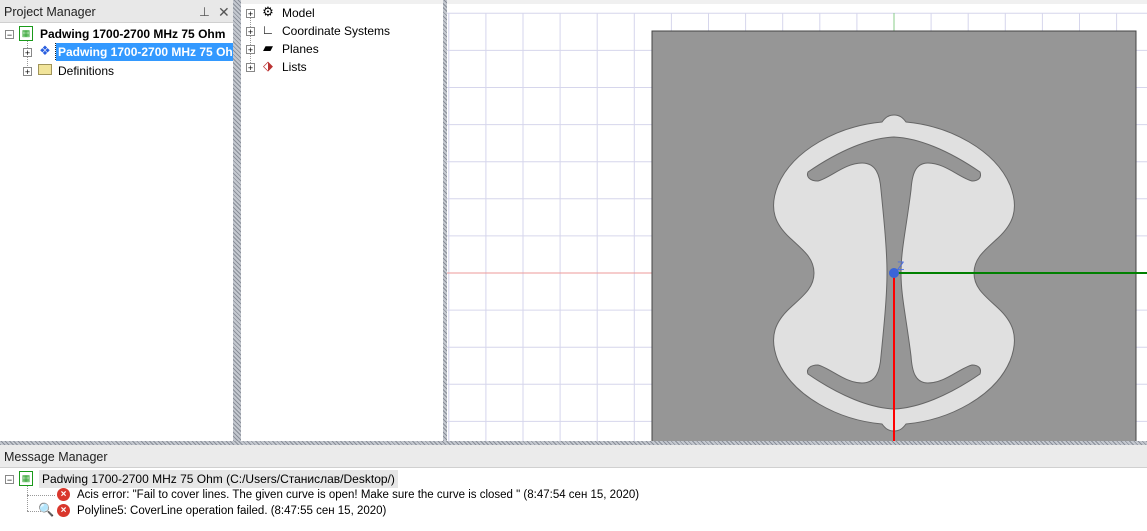  What do you see at coordinates (224, 12) in the screenshot?
I see `close-icon: ✕` at bounding box center [224, 12].